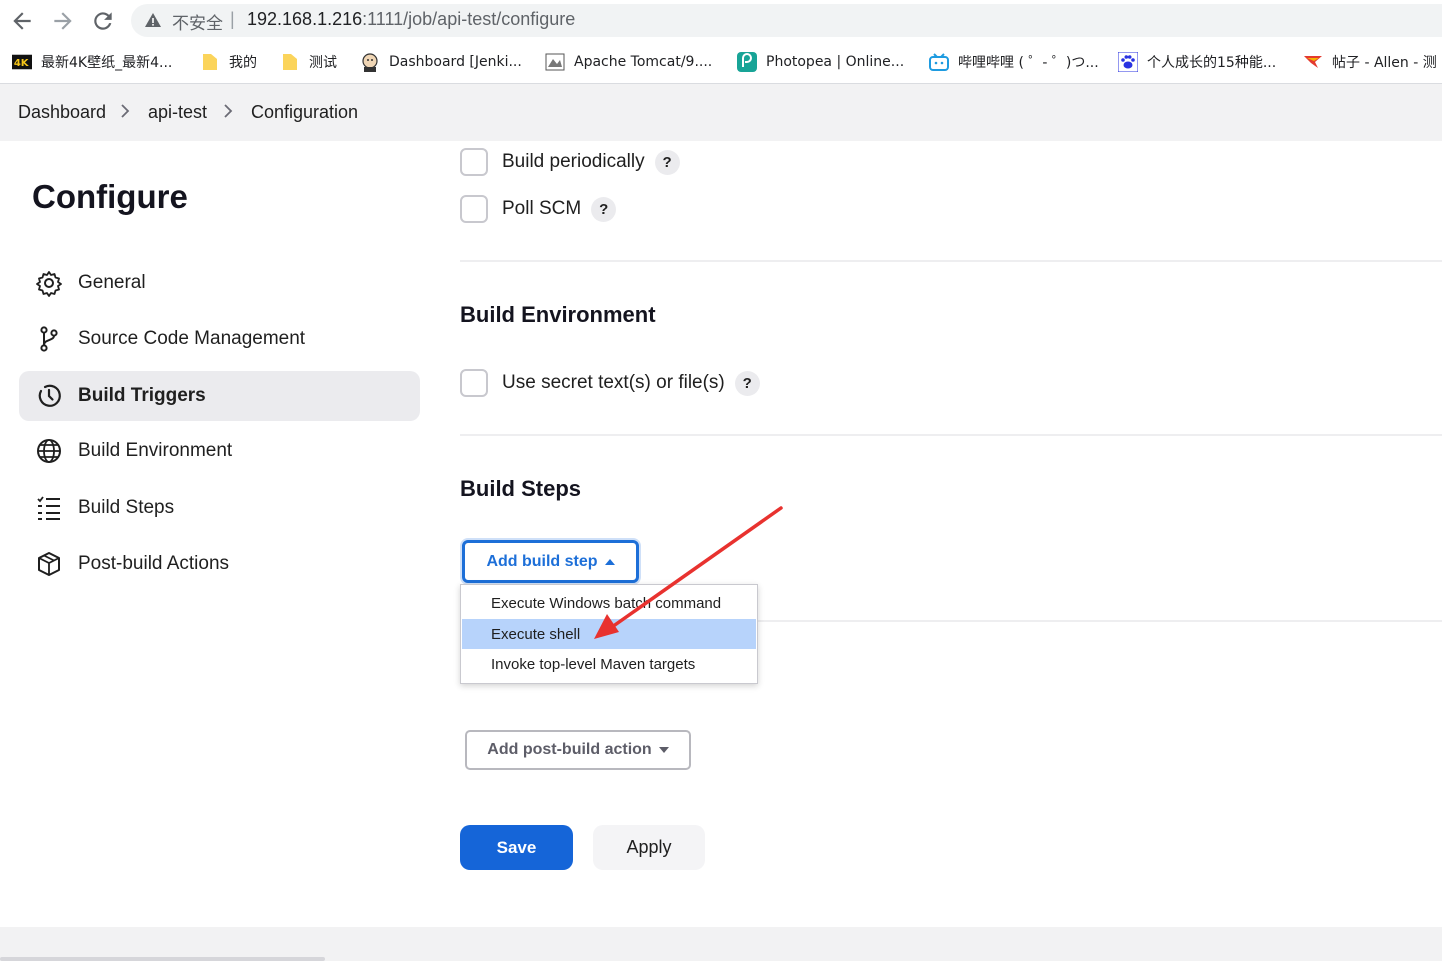 The height and width of the screenshot is (961, 1442). What do you see at coordinates (469, 19) in the screenshot?
I see `url-path: :1111/job/api-test/configure` at bounding box center [469, 19].